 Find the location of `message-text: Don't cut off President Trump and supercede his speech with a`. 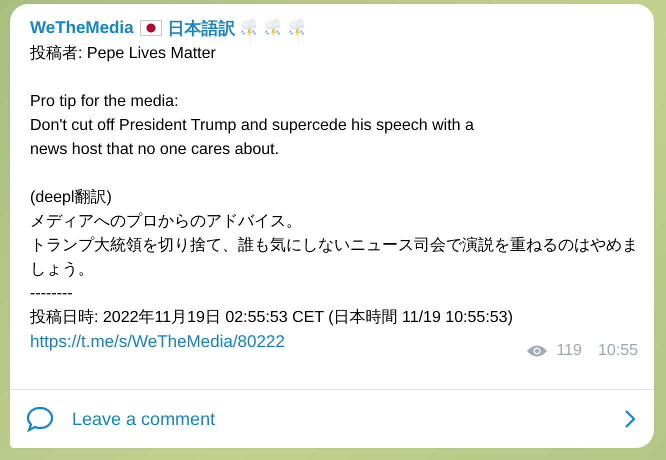

message-text: Don't cut off President Trump and supercede his speech with a is located at coordinates (252, 126).